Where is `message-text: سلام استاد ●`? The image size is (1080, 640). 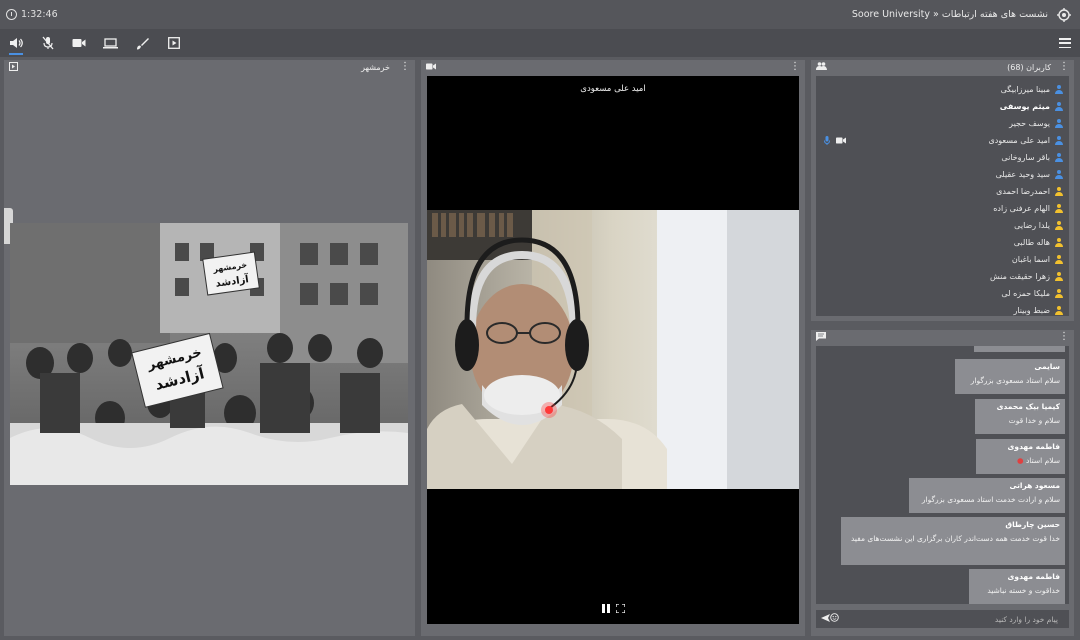 message-text: سلام استاد ● is located at coordinates (1020, 460).